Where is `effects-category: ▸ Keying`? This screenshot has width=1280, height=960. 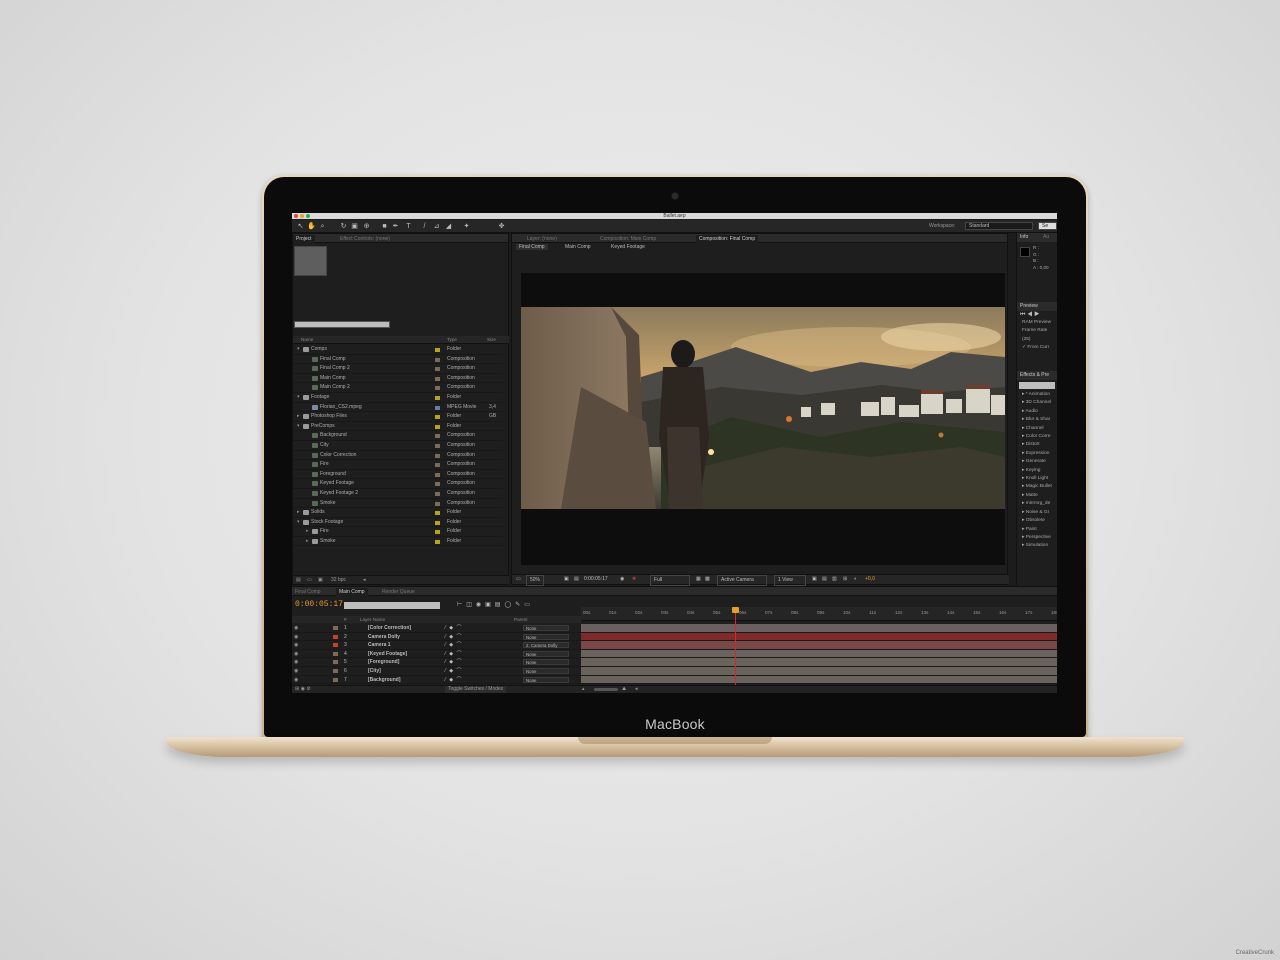
effects-category: ▸ Keying is located at coordinates (1037, 471).